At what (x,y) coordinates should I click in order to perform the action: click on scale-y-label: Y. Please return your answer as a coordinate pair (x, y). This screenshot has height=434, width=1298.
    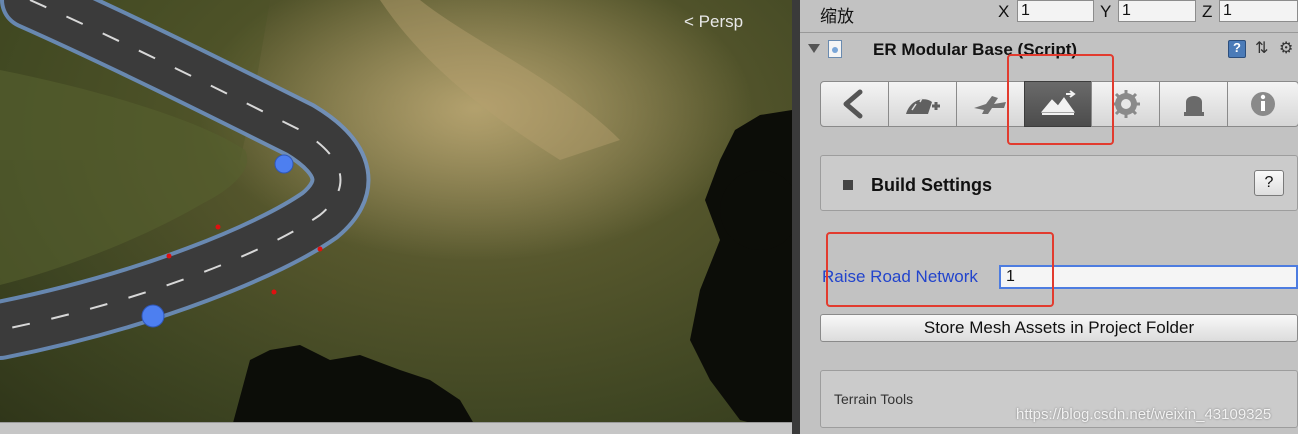
    Looking at the image, I should click on (1105, 12).